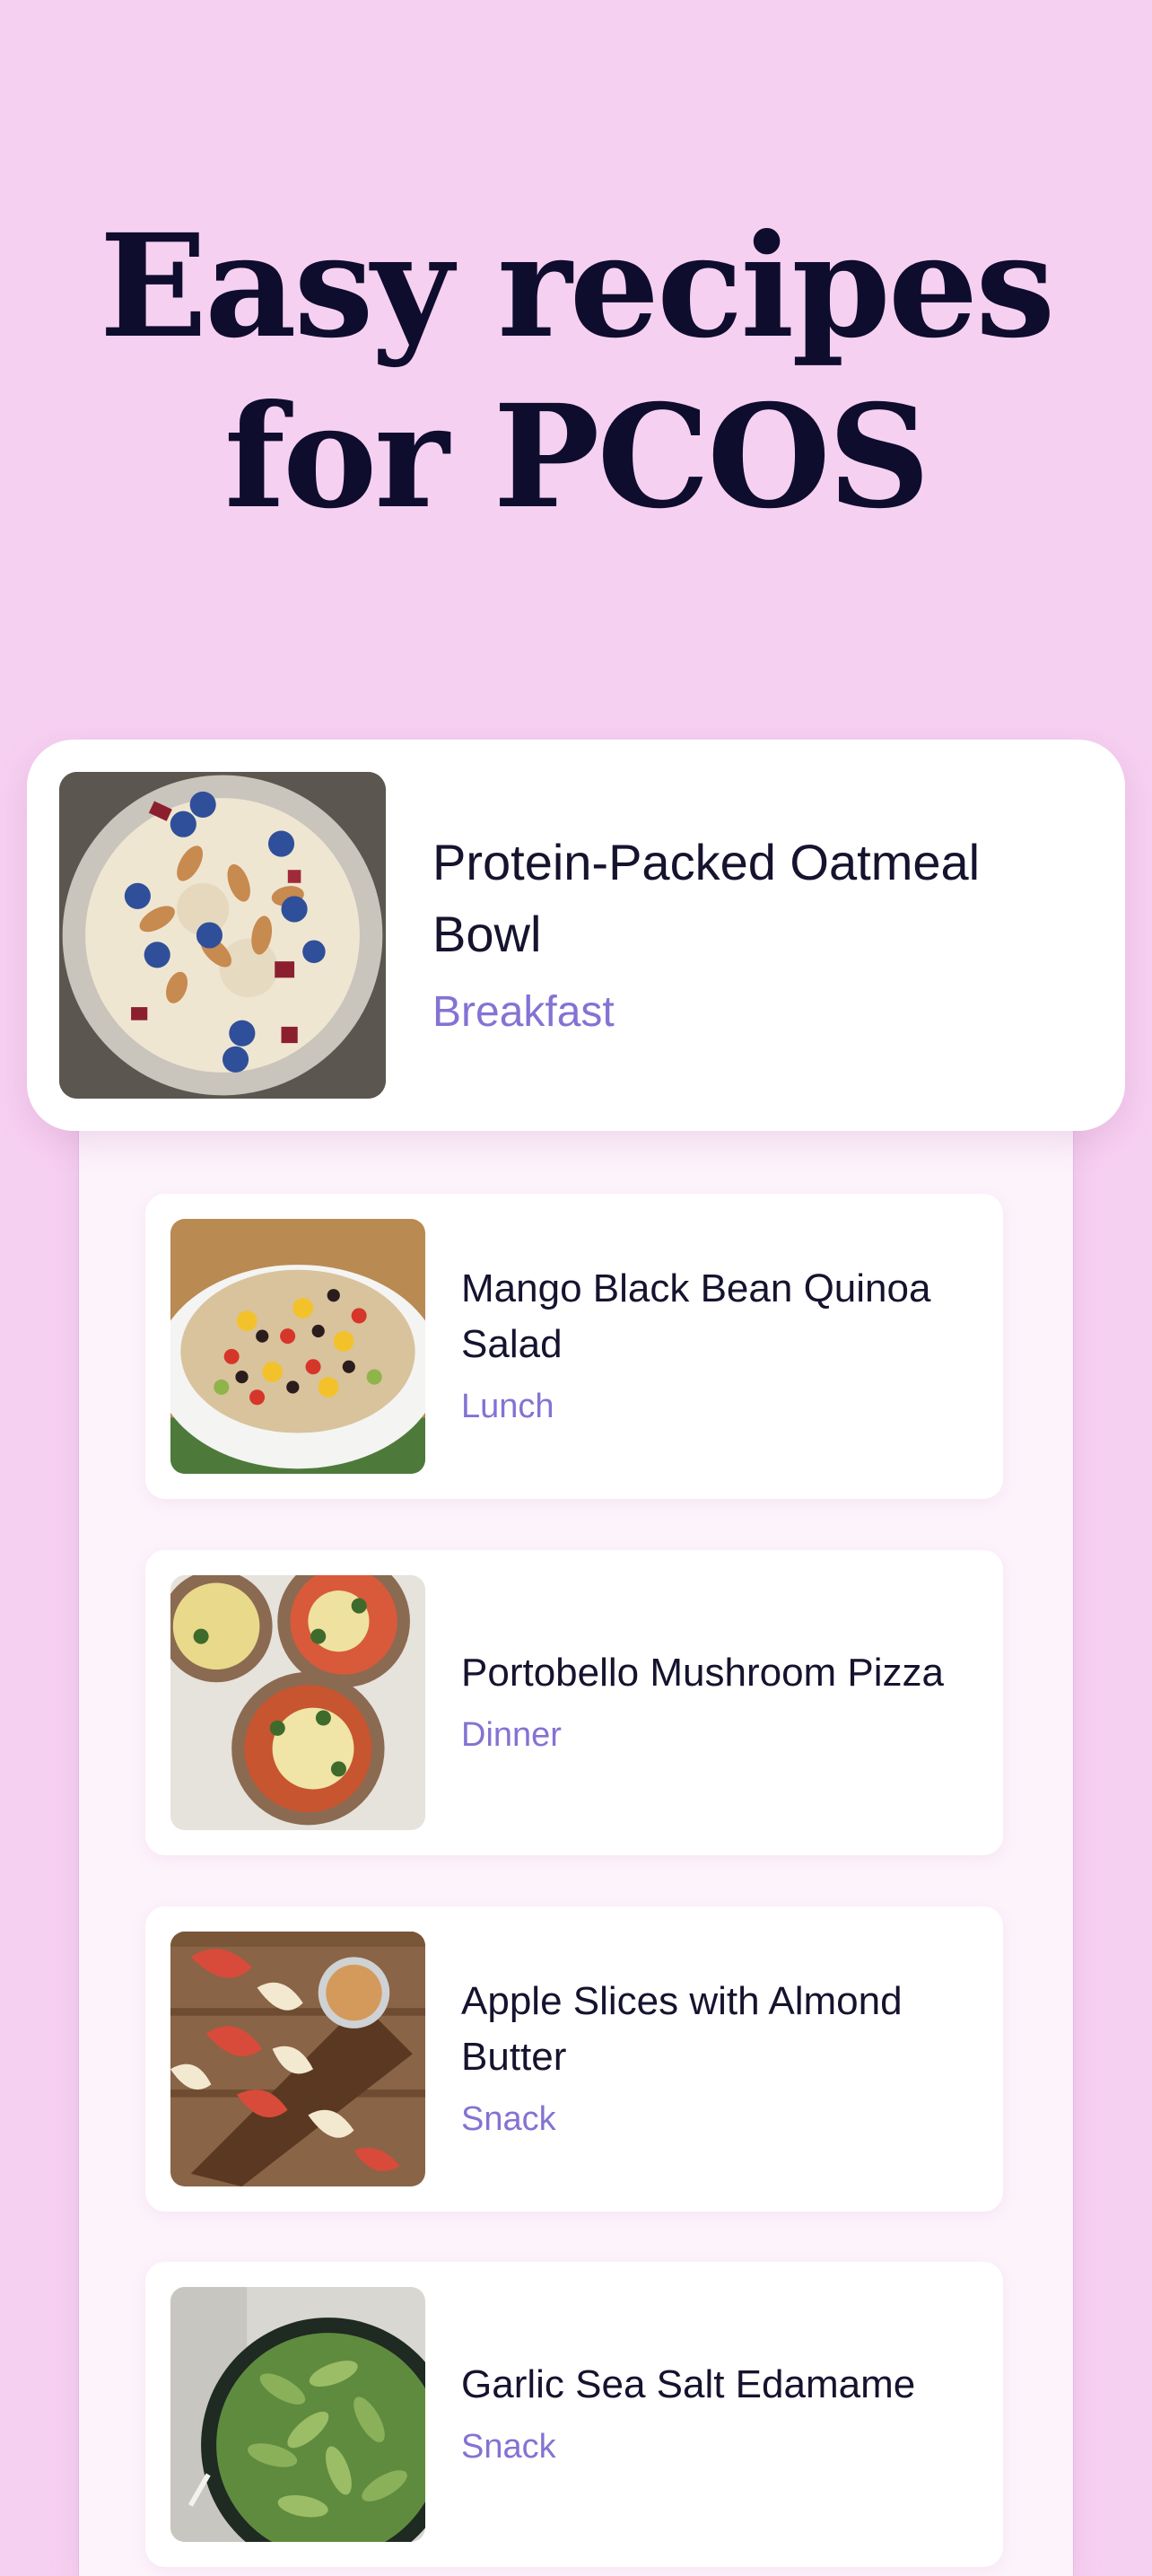 This screenshot has height=2576, width=1152. I want to click on recipe-info: Apple Slices with Almond Butter Snack, so click(719, 2059).